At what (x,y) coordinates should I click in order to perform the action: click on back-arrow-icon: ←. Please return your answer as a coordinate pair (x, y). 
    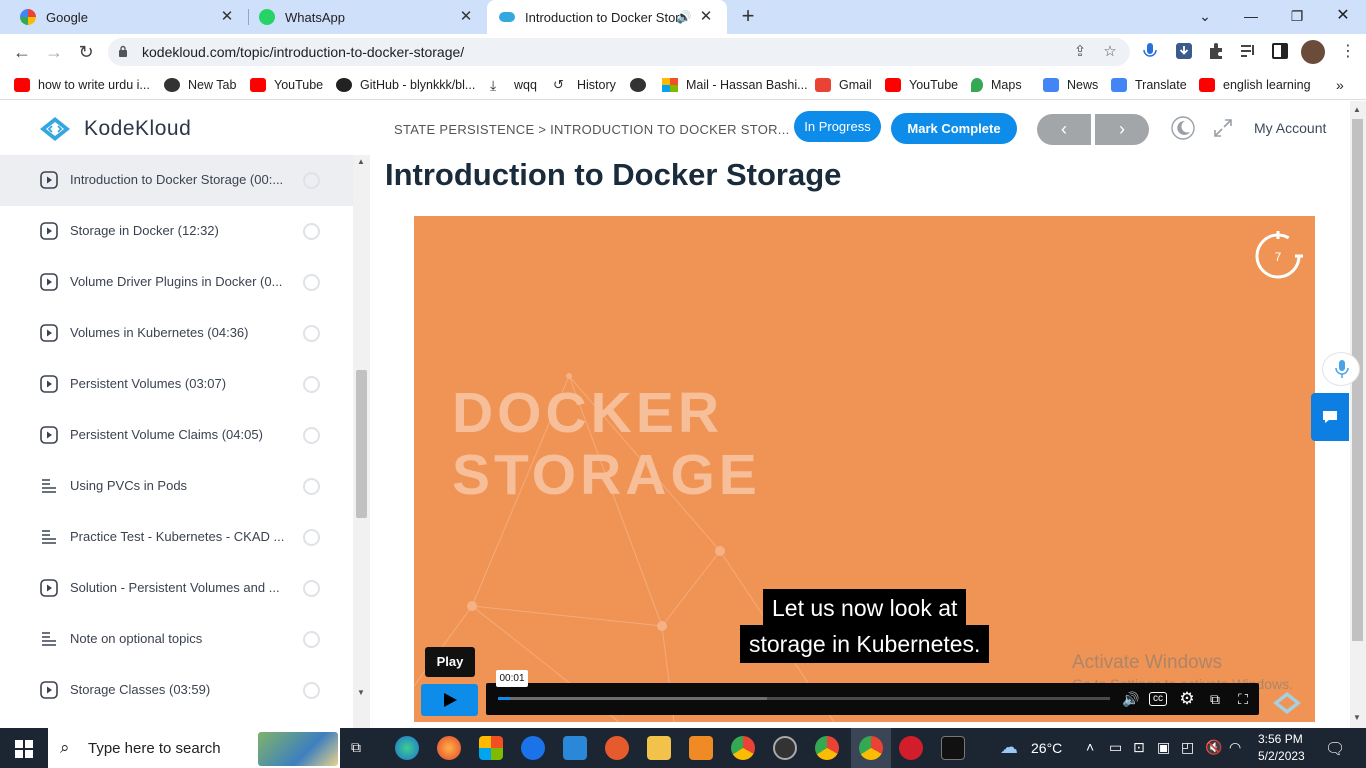
    Looking at the image, I should click on (22, 52).